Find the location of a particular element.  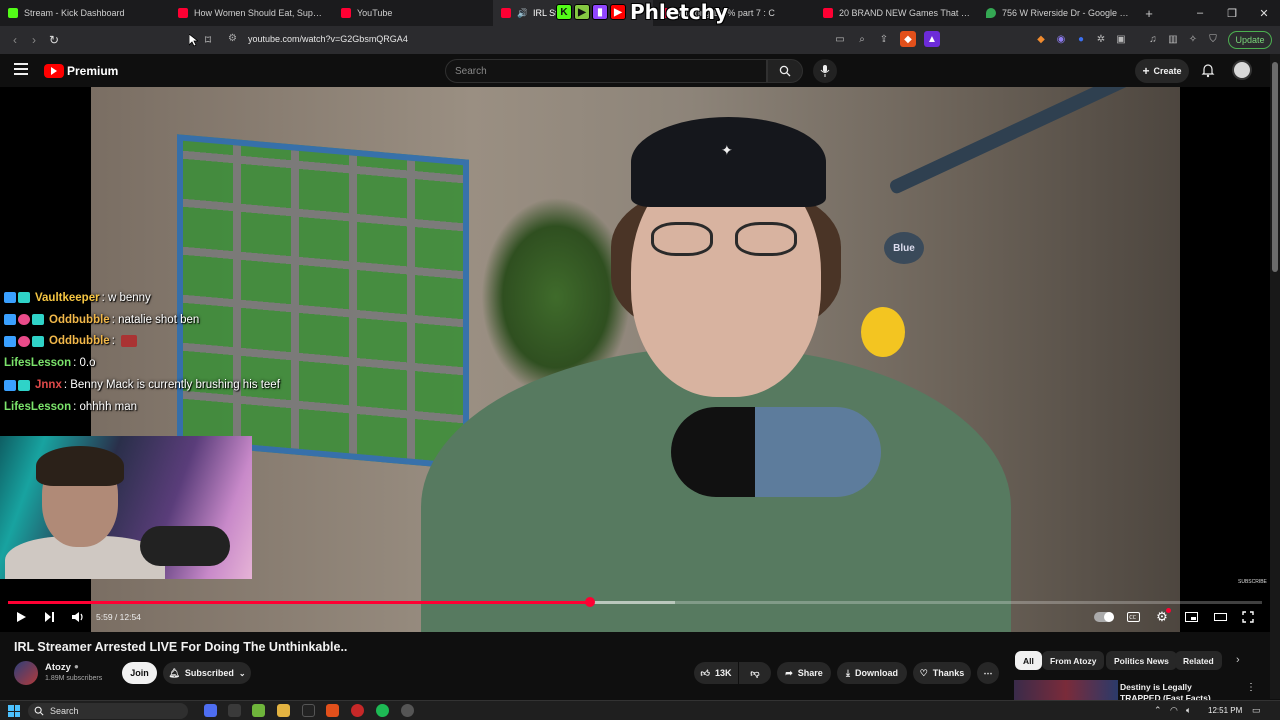

brave-rewards-icon: ▲ is located at coordinates (932, 39).